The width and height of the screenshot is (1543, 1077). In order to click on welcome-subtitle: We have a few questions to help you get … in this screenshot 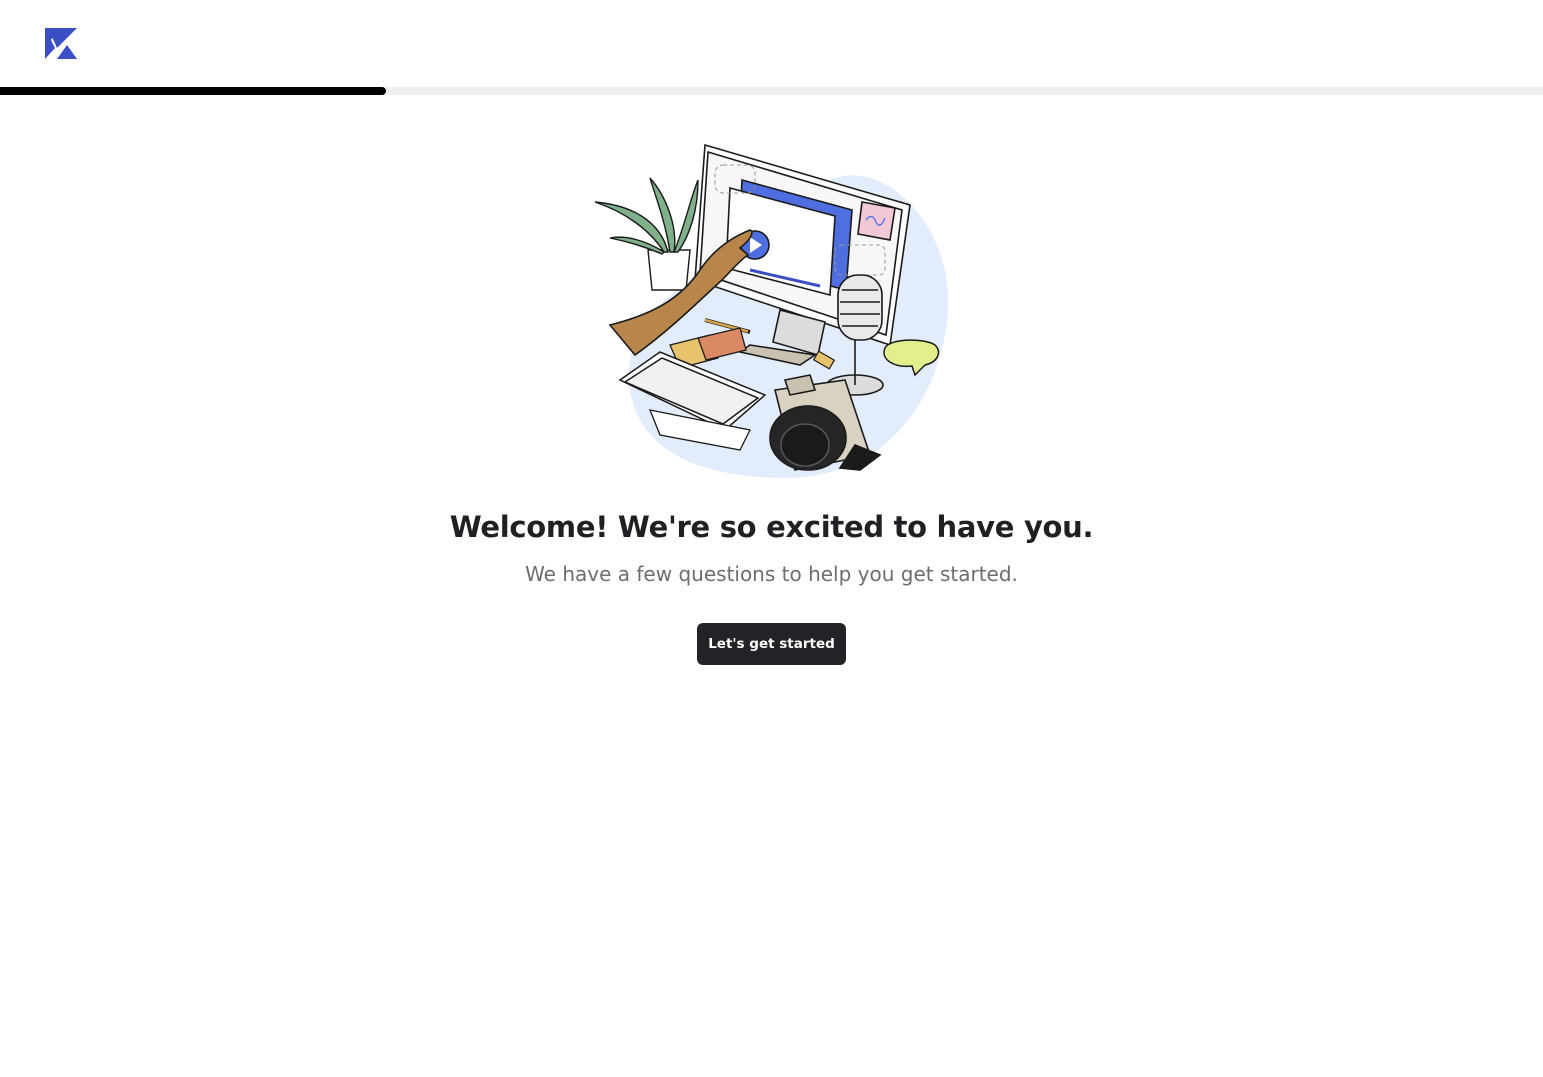, I will do `click(771, 574)`.